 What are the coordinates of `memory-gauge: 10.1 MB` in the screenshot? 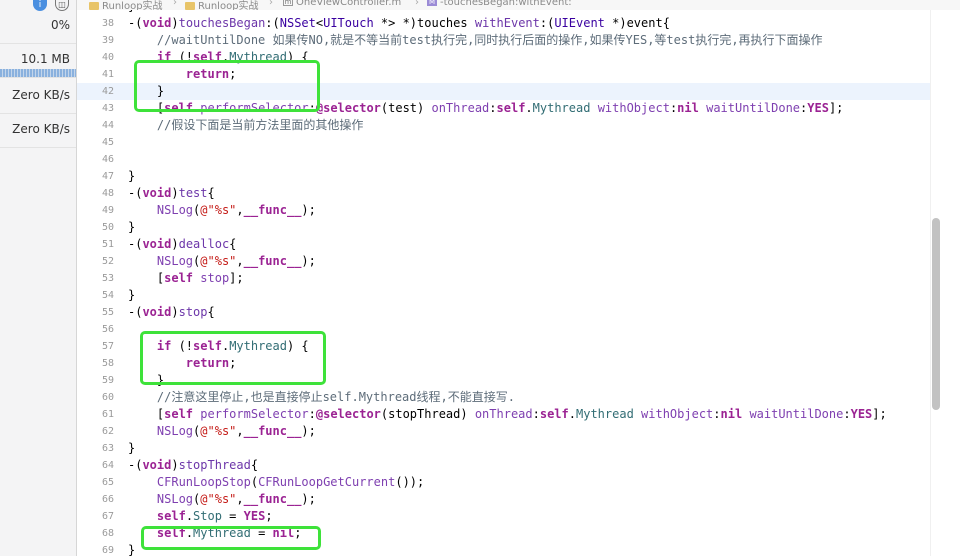 It's located at (38, 61).